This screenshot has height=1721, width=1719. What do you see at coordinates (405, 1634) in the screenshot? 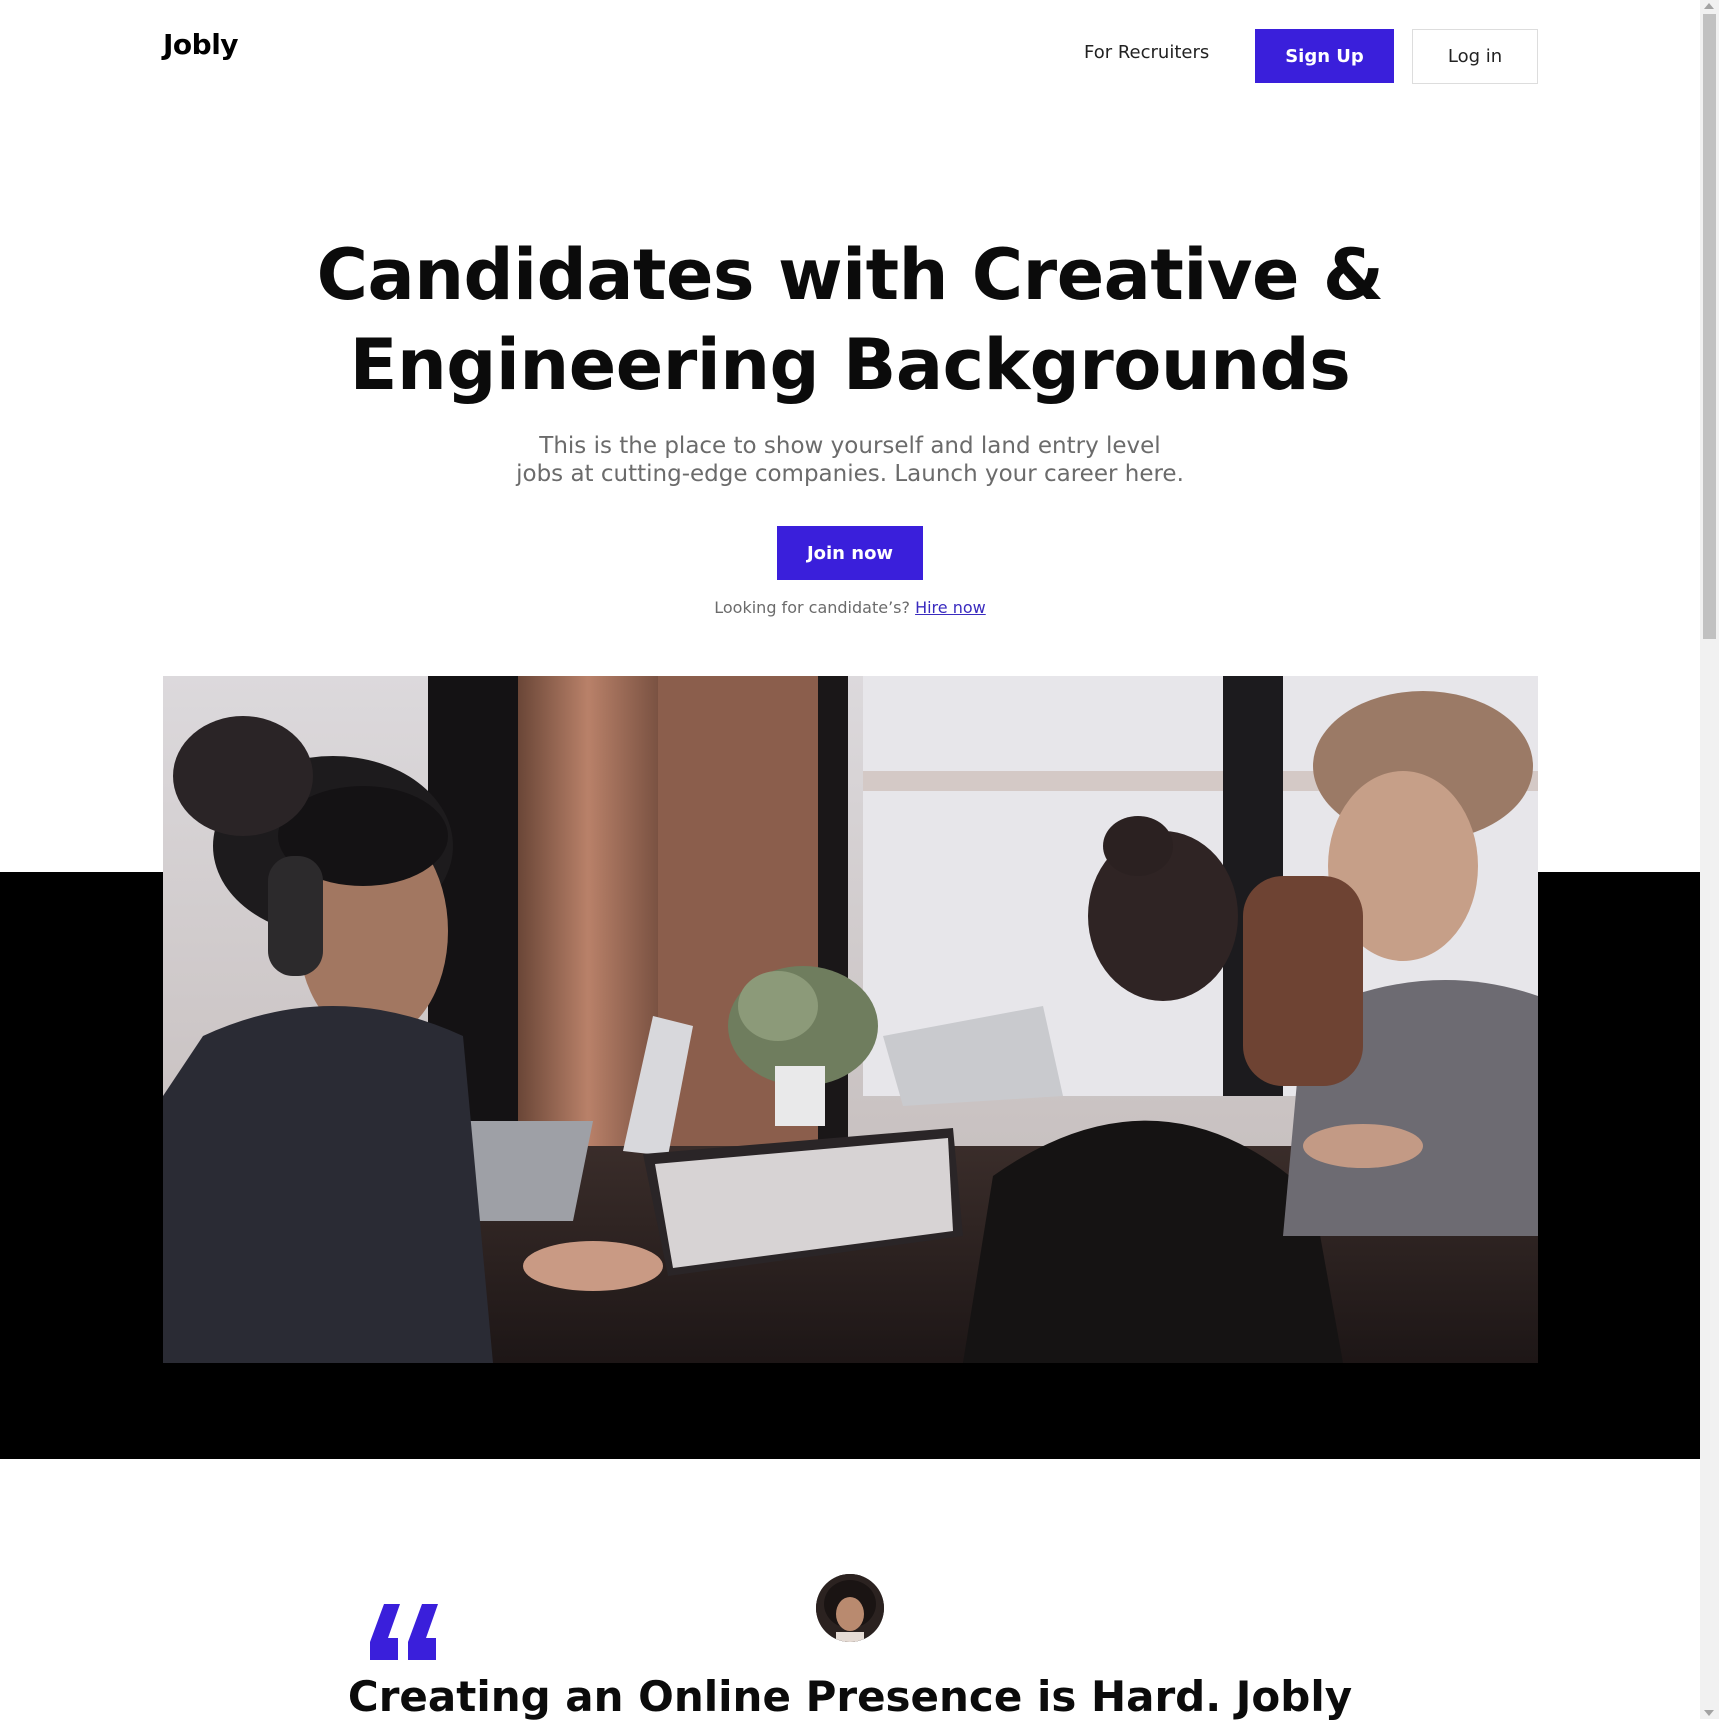
I see `quote-icon` at bounding box center [405, 1634].